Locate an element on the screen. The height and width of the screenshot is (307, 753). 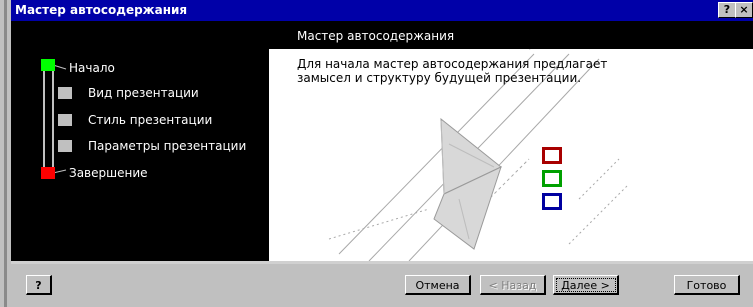
step-label-finish: Завершение is located at coordinates (108, 173).